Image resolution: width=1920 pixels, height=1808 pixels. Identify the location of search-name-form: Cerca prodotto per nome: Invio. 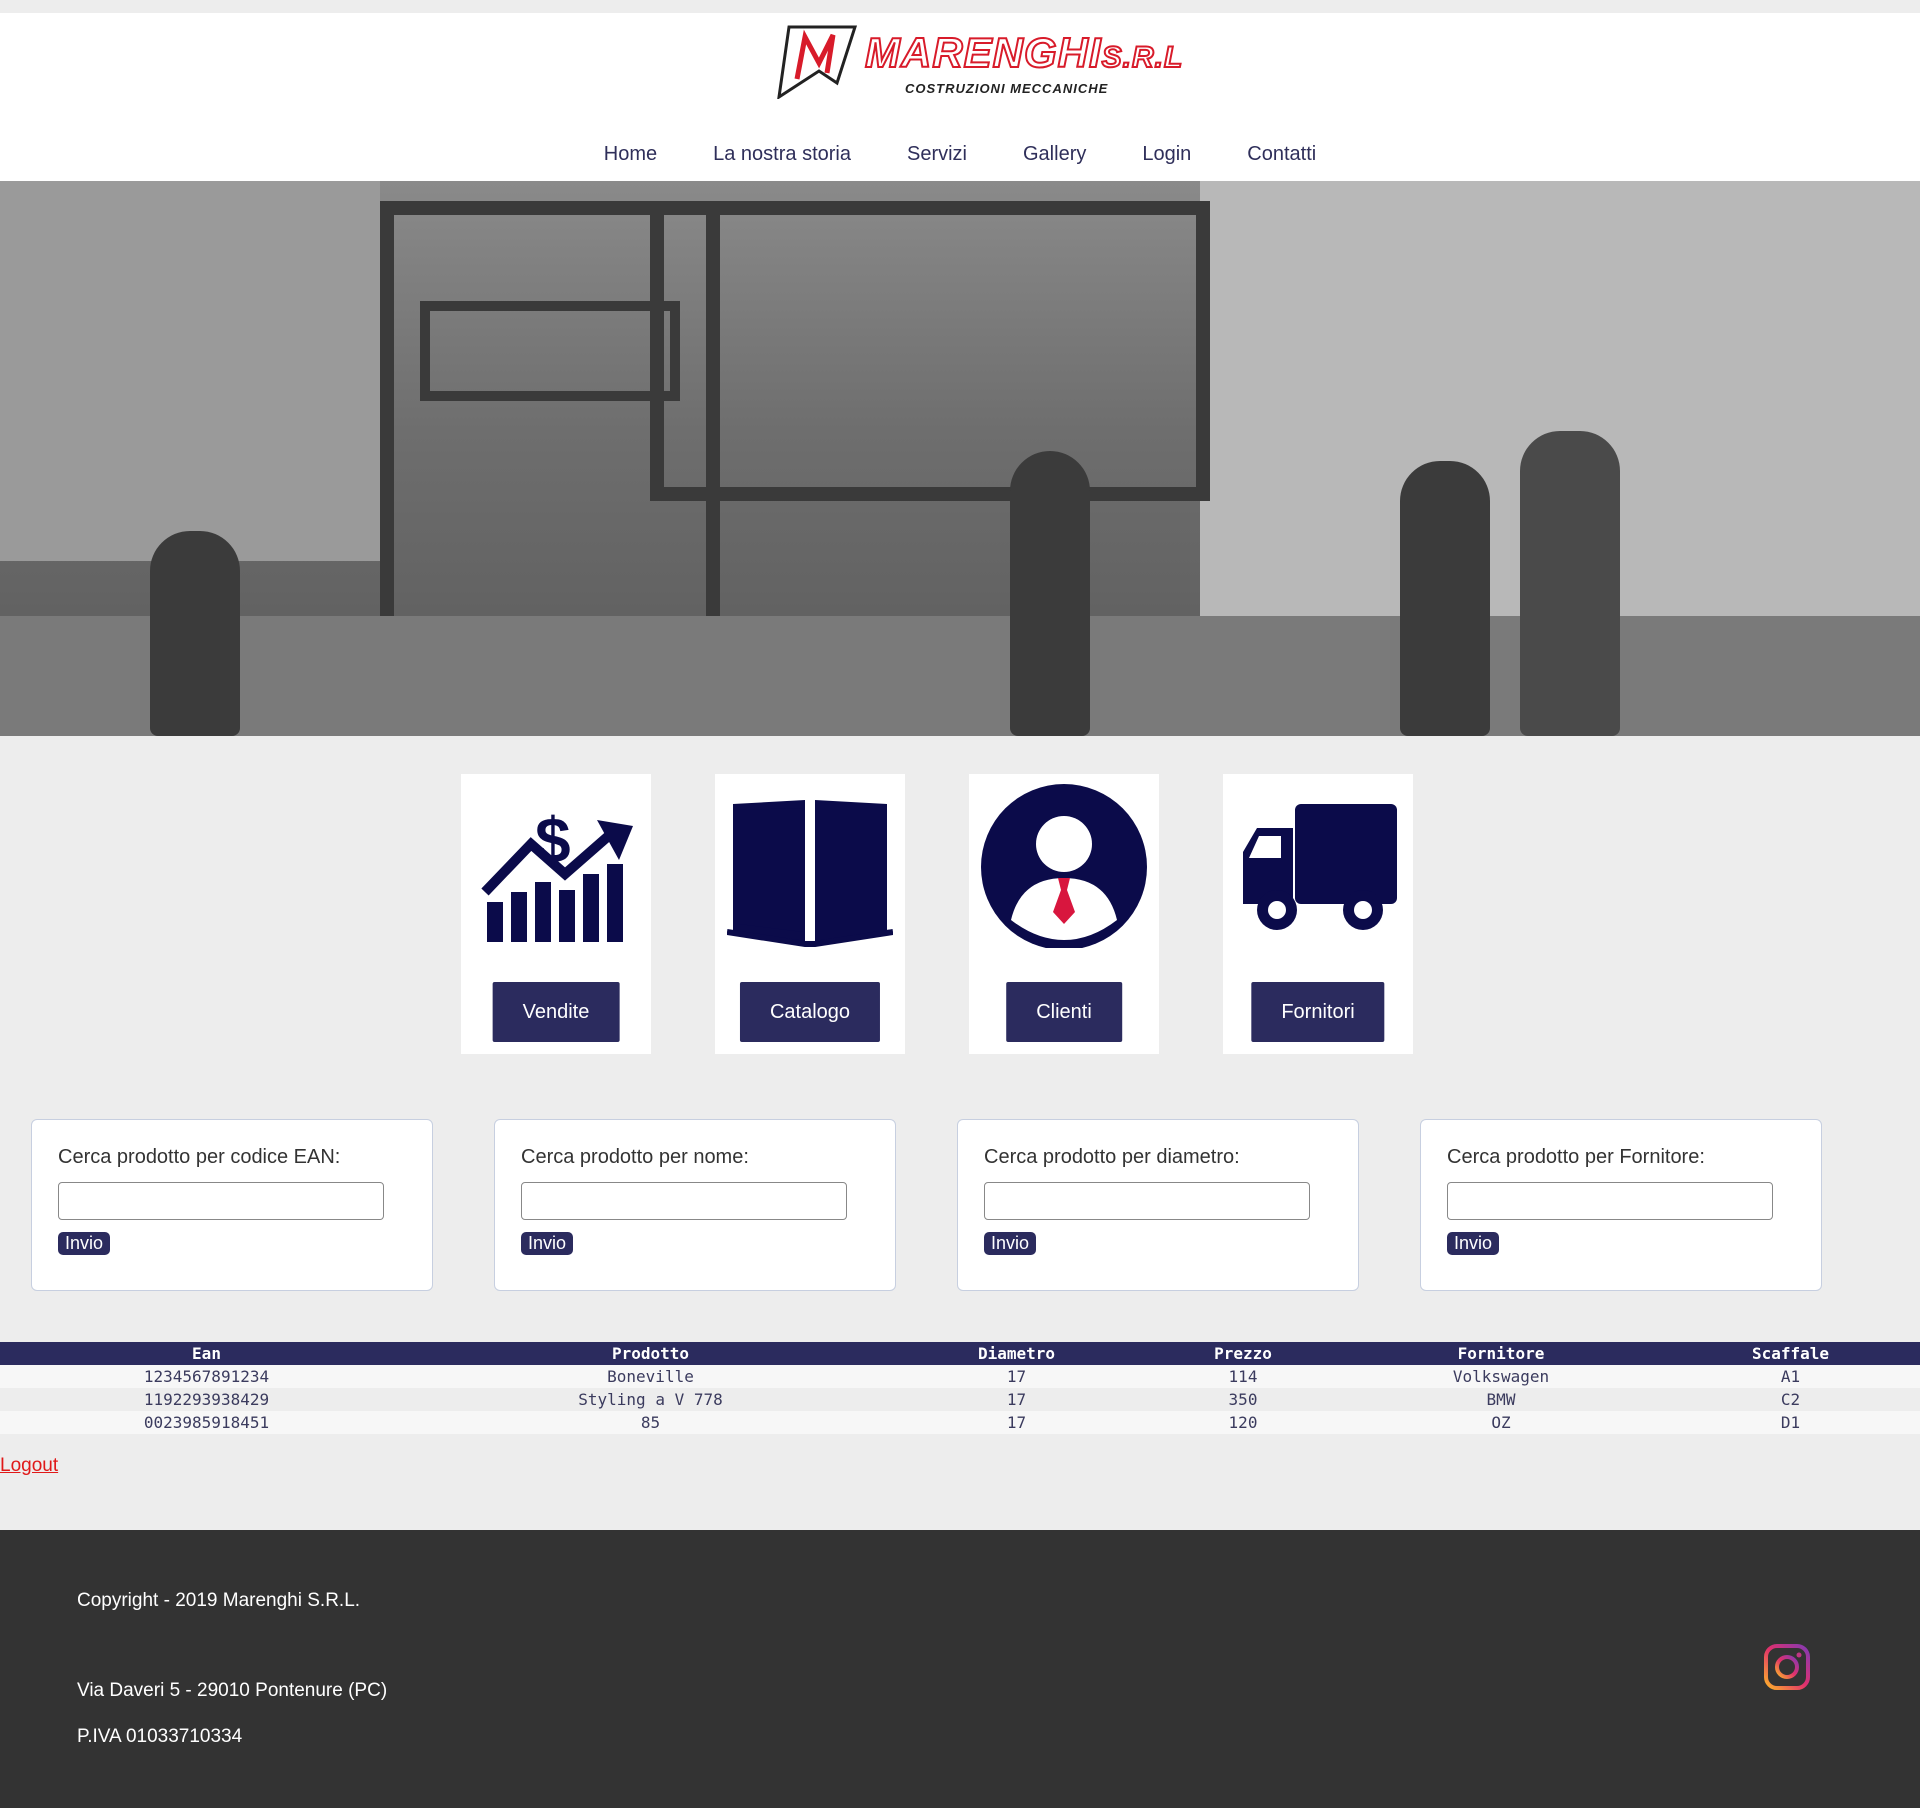
(695, 1205).